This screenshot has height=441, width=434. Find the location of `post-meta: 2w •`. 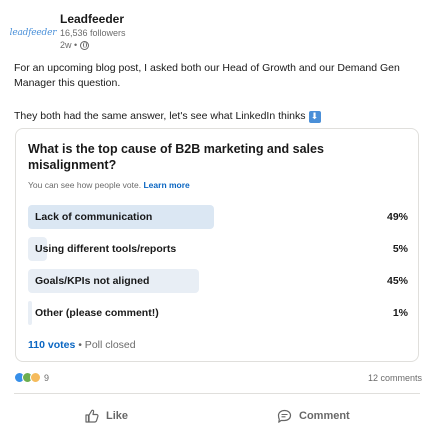

post-meta: 2w • is located at coordinates (75, 45).